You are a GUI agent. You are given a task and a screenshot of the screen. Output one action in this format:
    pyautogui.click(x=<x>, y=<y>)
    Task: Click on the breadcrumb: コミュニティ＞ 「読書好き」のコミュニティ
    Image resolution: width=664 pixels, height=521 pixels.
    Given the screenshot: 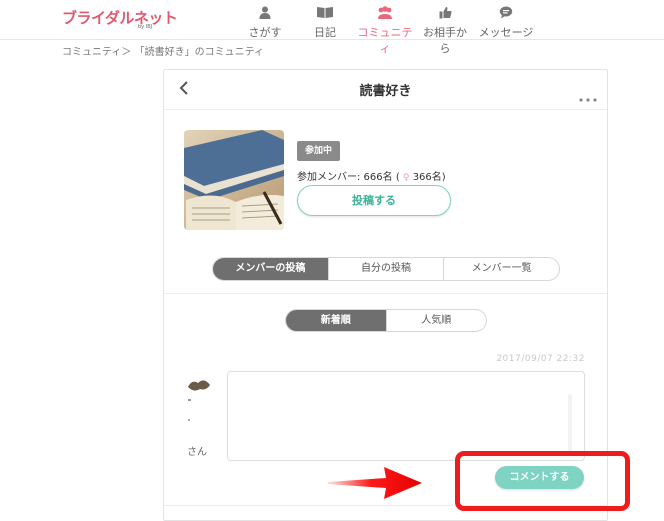 What is the action you would take?
    pyautogui.click(x=163, y=50)
    